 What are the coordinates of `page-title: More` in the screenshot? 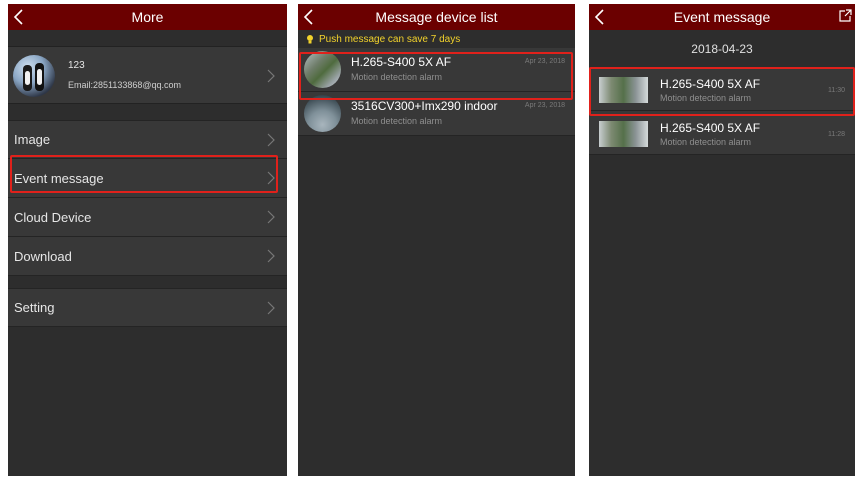 It's located at (147, 17).